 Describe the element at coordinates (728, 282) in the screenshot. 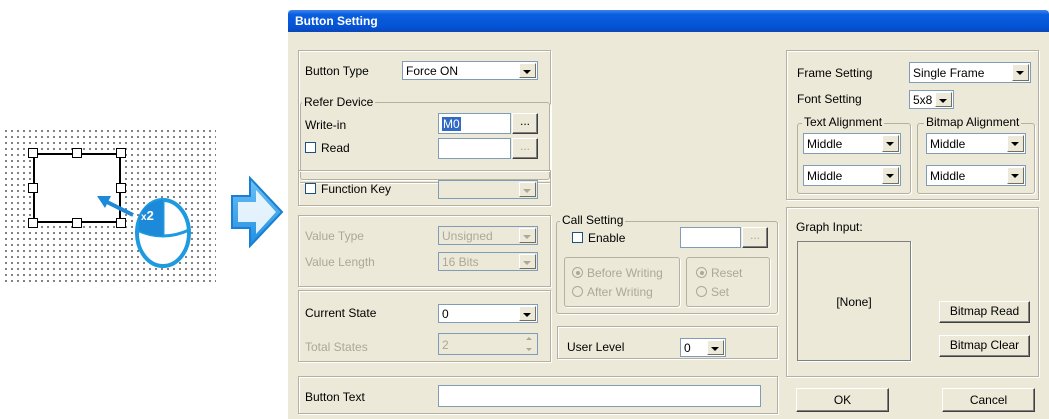

I see `reset-set-group` at that location.